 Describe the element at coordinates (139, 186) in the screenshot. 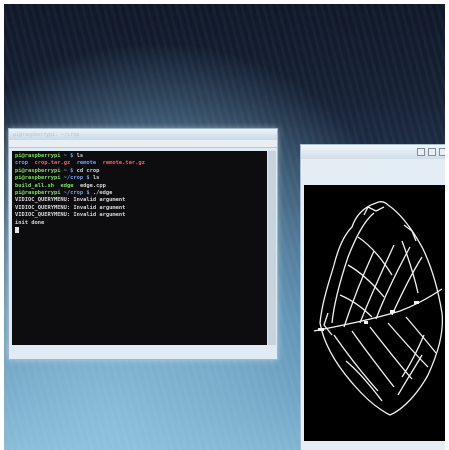

I see `terminal-line: build_all.sh edge edge.cpp` at that location.